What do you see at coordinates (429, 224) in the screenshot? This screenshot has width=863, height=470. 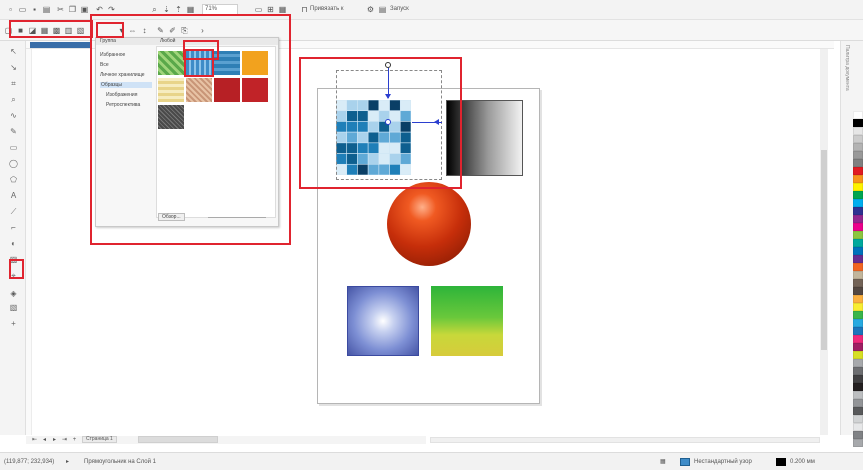 I see `red-sphere` at bounding box center [429, 224].